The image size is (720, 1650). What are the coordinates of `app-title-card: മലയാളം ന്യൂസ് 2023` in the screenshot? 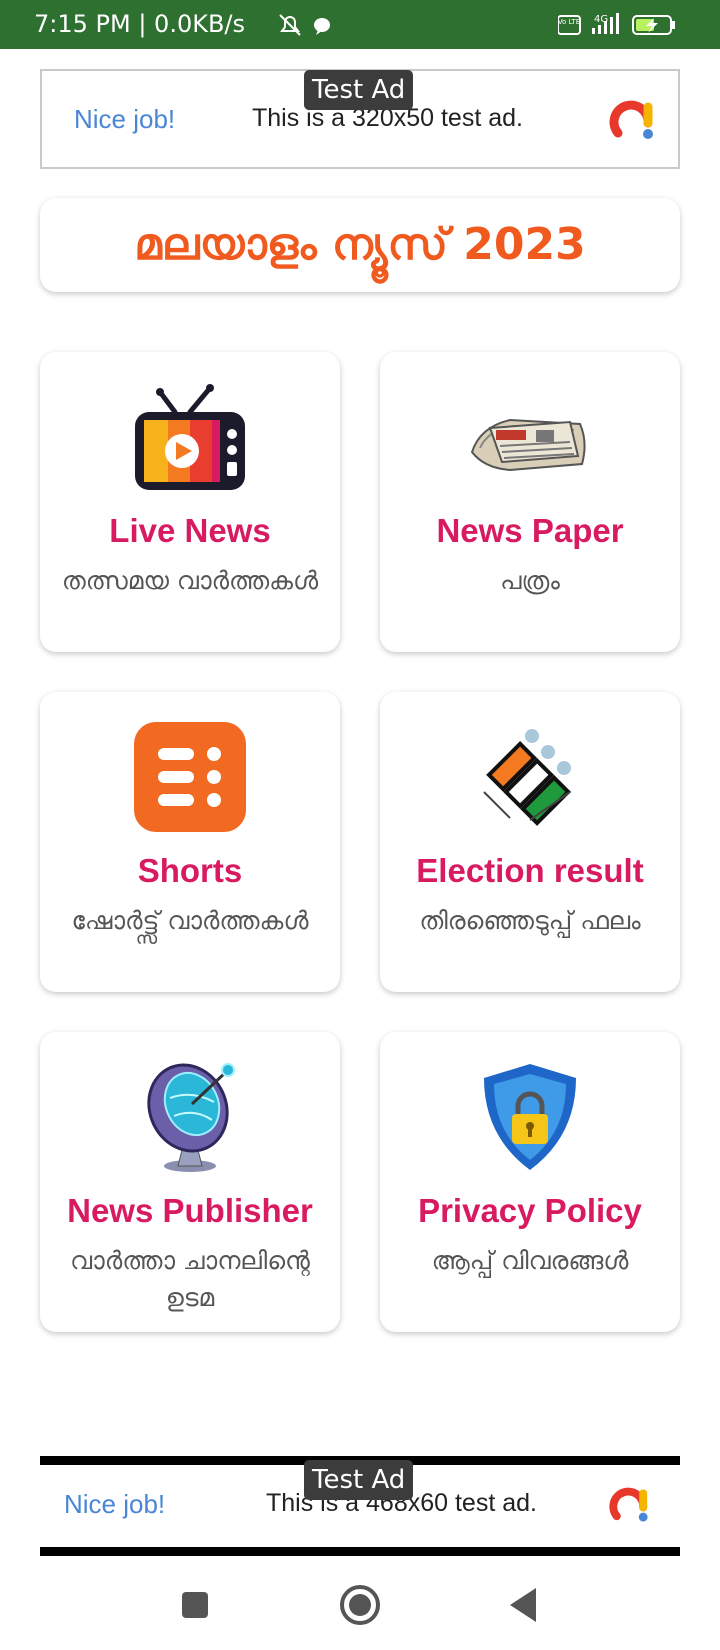 It's located at (360, 245).